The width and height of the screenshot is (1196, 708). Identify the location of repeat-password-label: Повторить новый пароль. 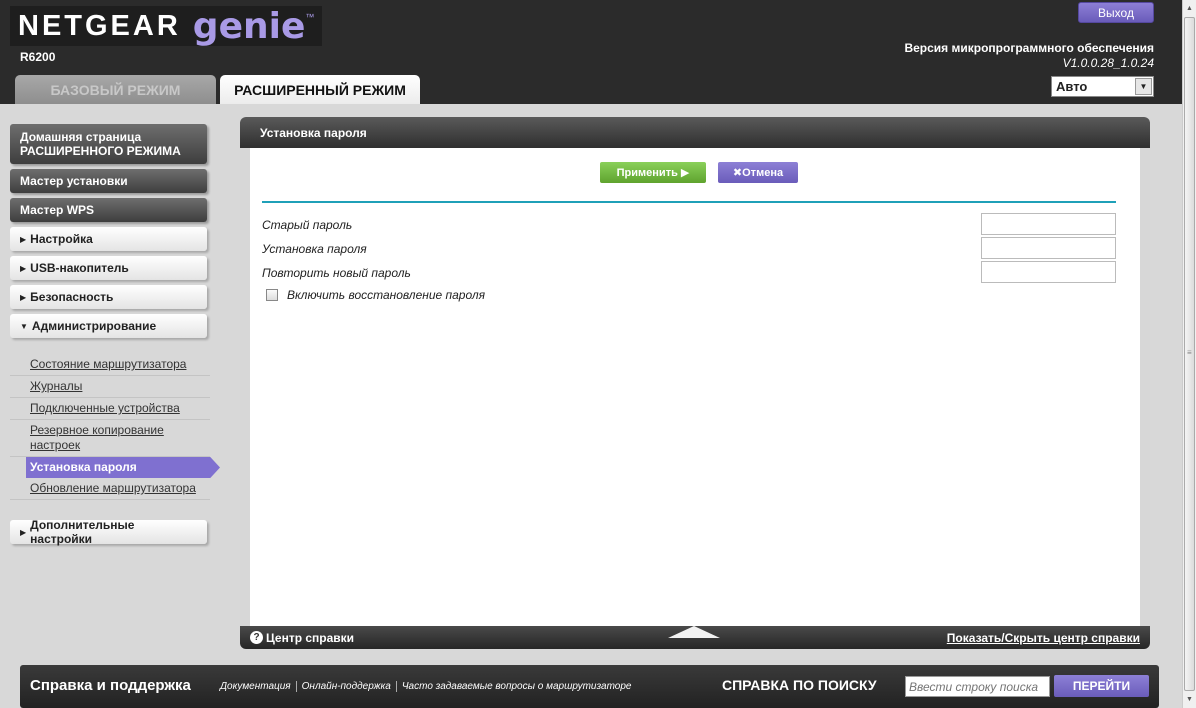
(336, 273).